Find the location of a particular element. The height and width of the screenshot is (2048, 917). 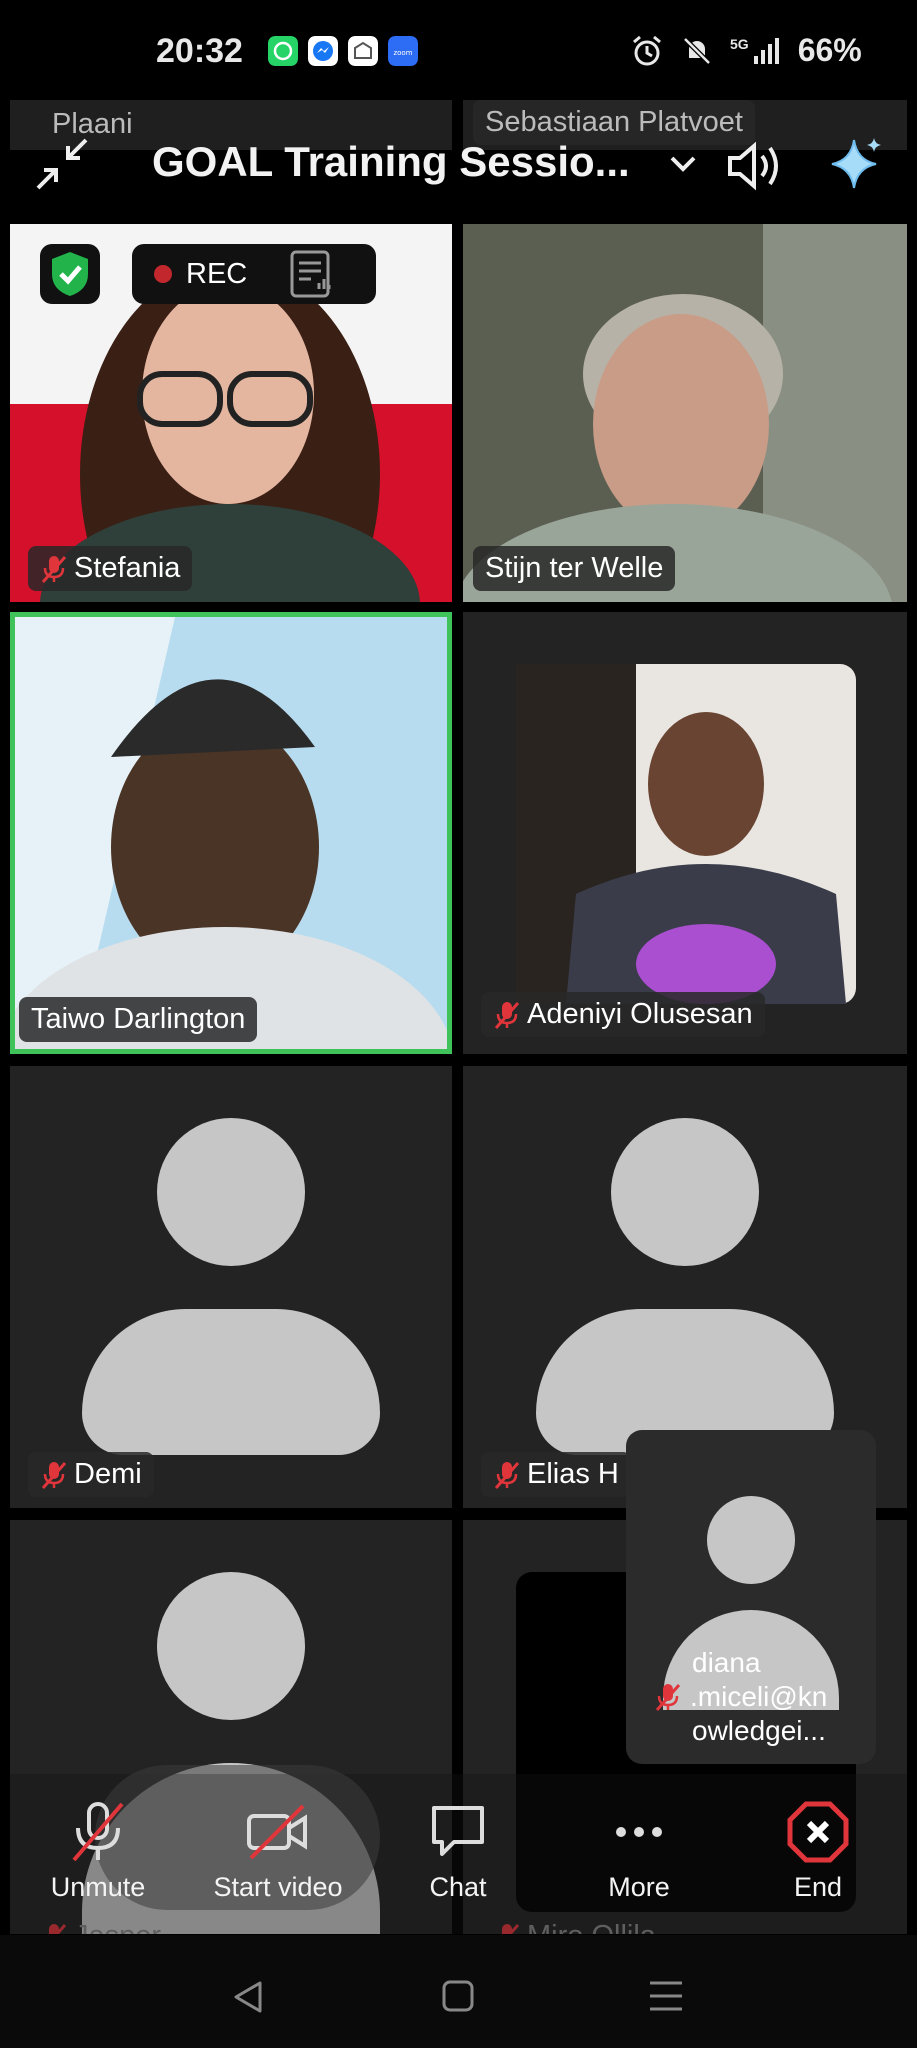

start-video-label: Start video is located at coordinates (278, 1887).